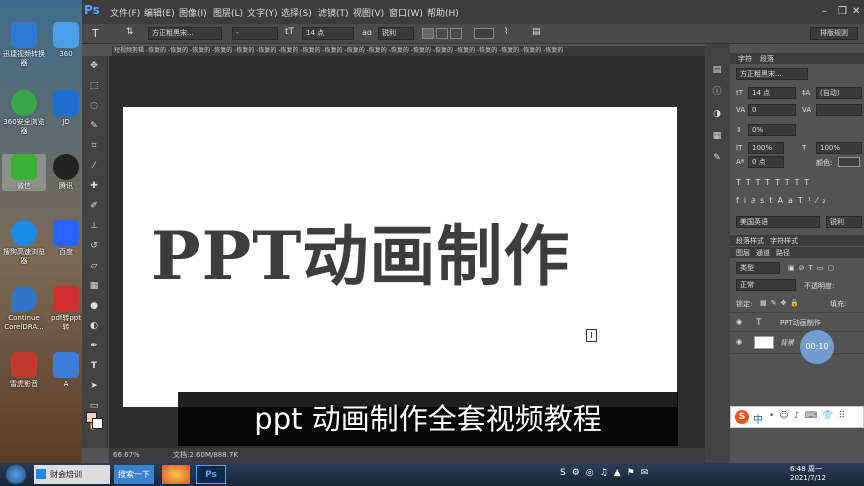  I want to click on desktop-icon-tencent: 腾讯, so click(66, 172).